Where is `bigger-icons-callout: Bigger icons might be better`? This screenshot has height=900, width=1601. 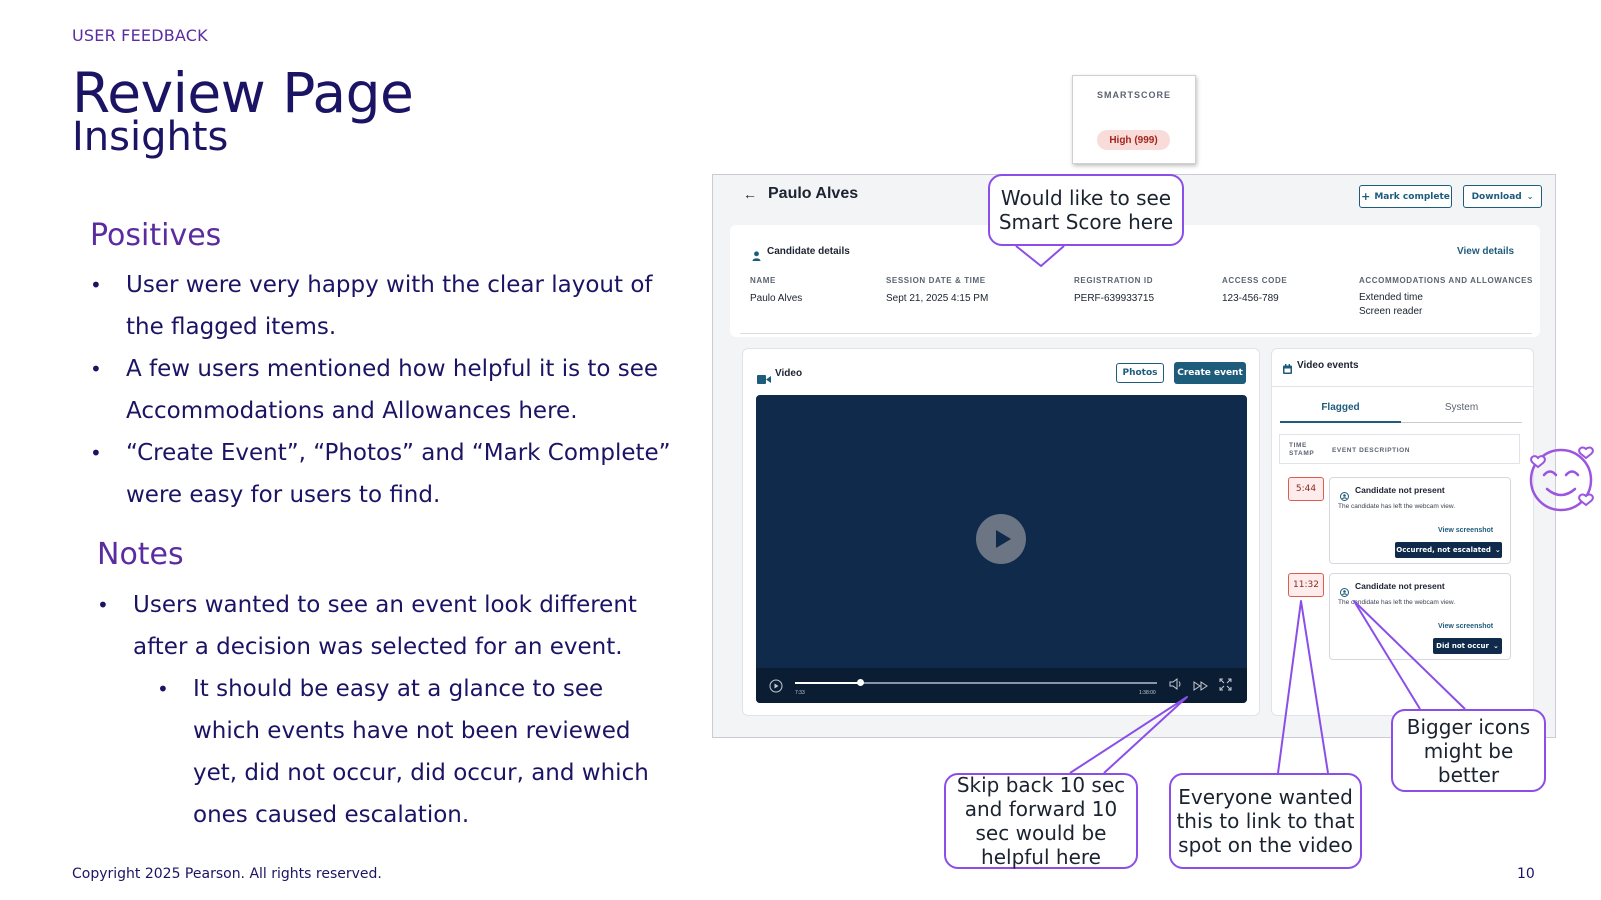
bigger-icons-callout: Bigger icons might be better is located at coordinates (1468, 750).